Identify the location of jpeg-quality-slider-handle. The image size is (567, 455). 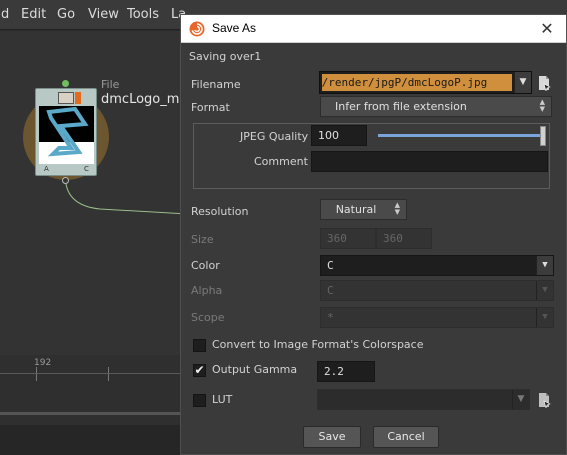
(543, 136).